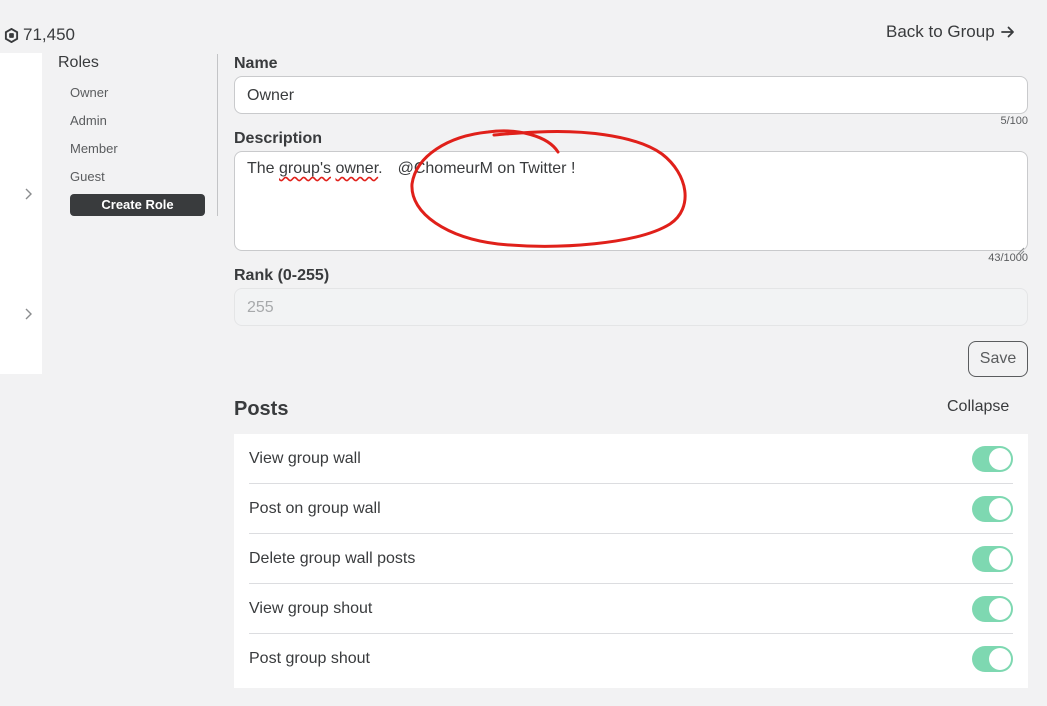 The width and height of the screenshot is (1047, 706). What do you see at coordinates (49, 34) in the screenshot?
I see `robux-amount: 71,450` at bounding box center [49, 34].